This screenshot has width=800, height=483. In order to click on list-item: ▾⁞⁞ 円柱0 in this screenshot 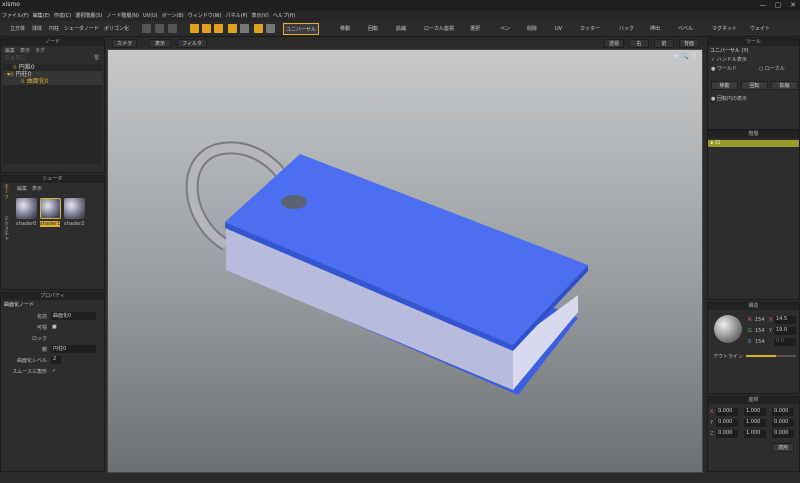, I will do `click(52, 74)`.